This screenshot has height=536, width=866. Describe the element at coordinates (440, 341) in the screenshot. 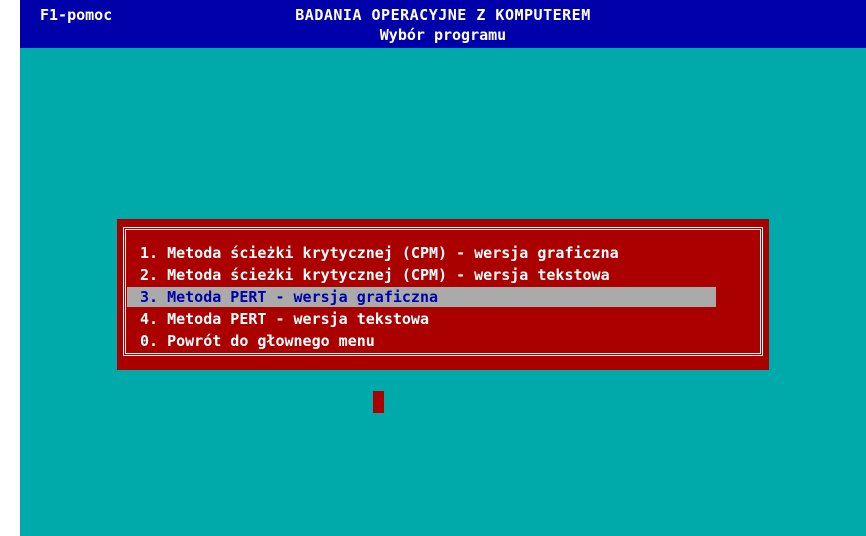

I see `menu-item-back-to-main: 0. Powrót do głownego menu` at that location.